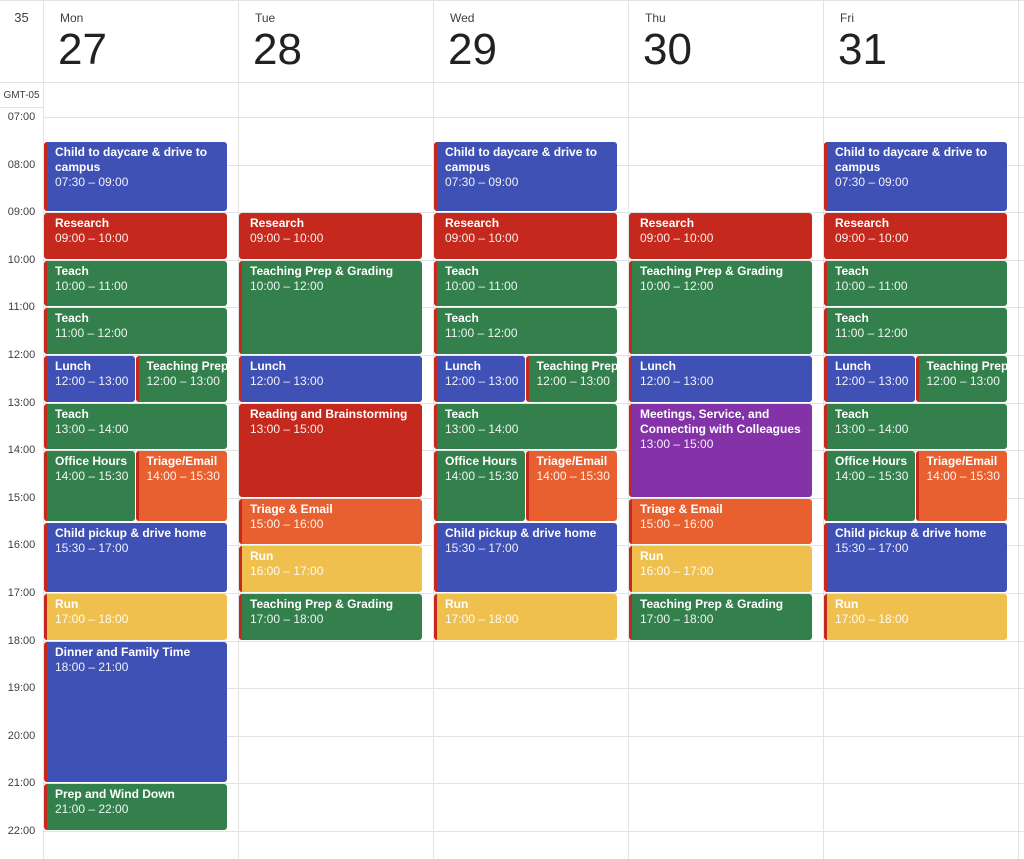 Image resolution: width=1024 pixels, height=859 pixels. Describe the element at coordinates (135, 712) in the screenshot. I see `calendar-event: Dinner and Family Time 18:00 – 21:00` at that location.